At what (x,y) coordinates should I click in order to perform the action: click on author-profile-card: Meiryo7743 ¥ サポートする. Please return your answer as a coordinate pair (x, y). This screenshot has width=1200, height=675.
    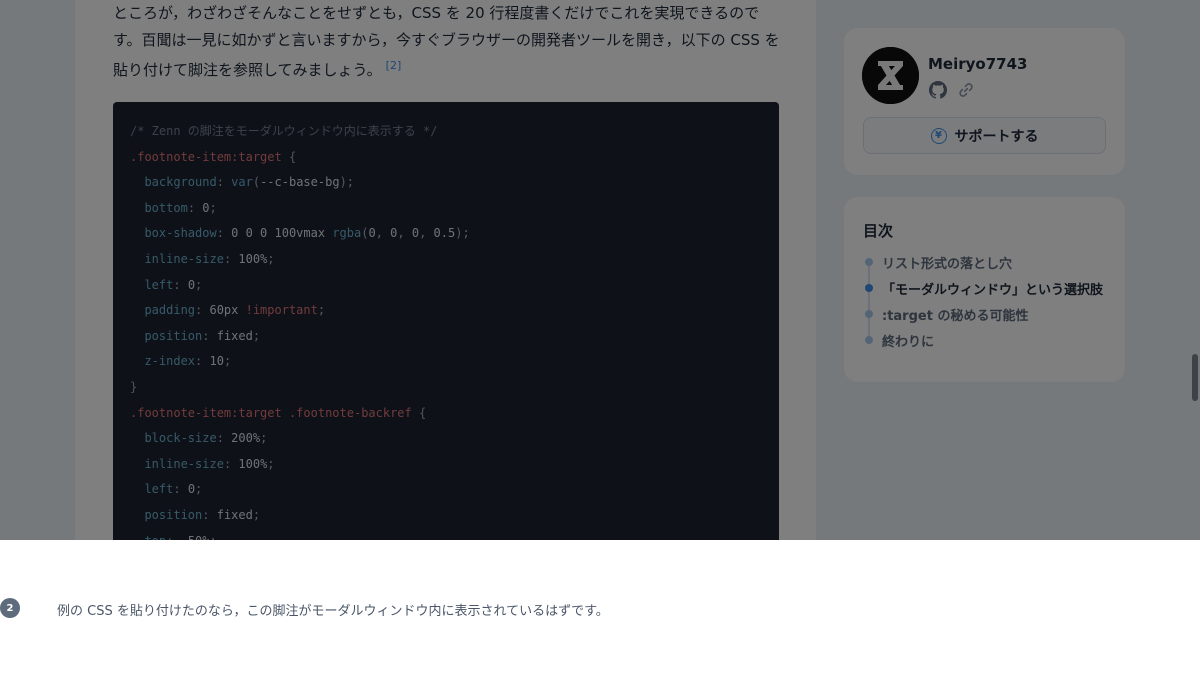
    Looking at the image, I should click on (984, 101).